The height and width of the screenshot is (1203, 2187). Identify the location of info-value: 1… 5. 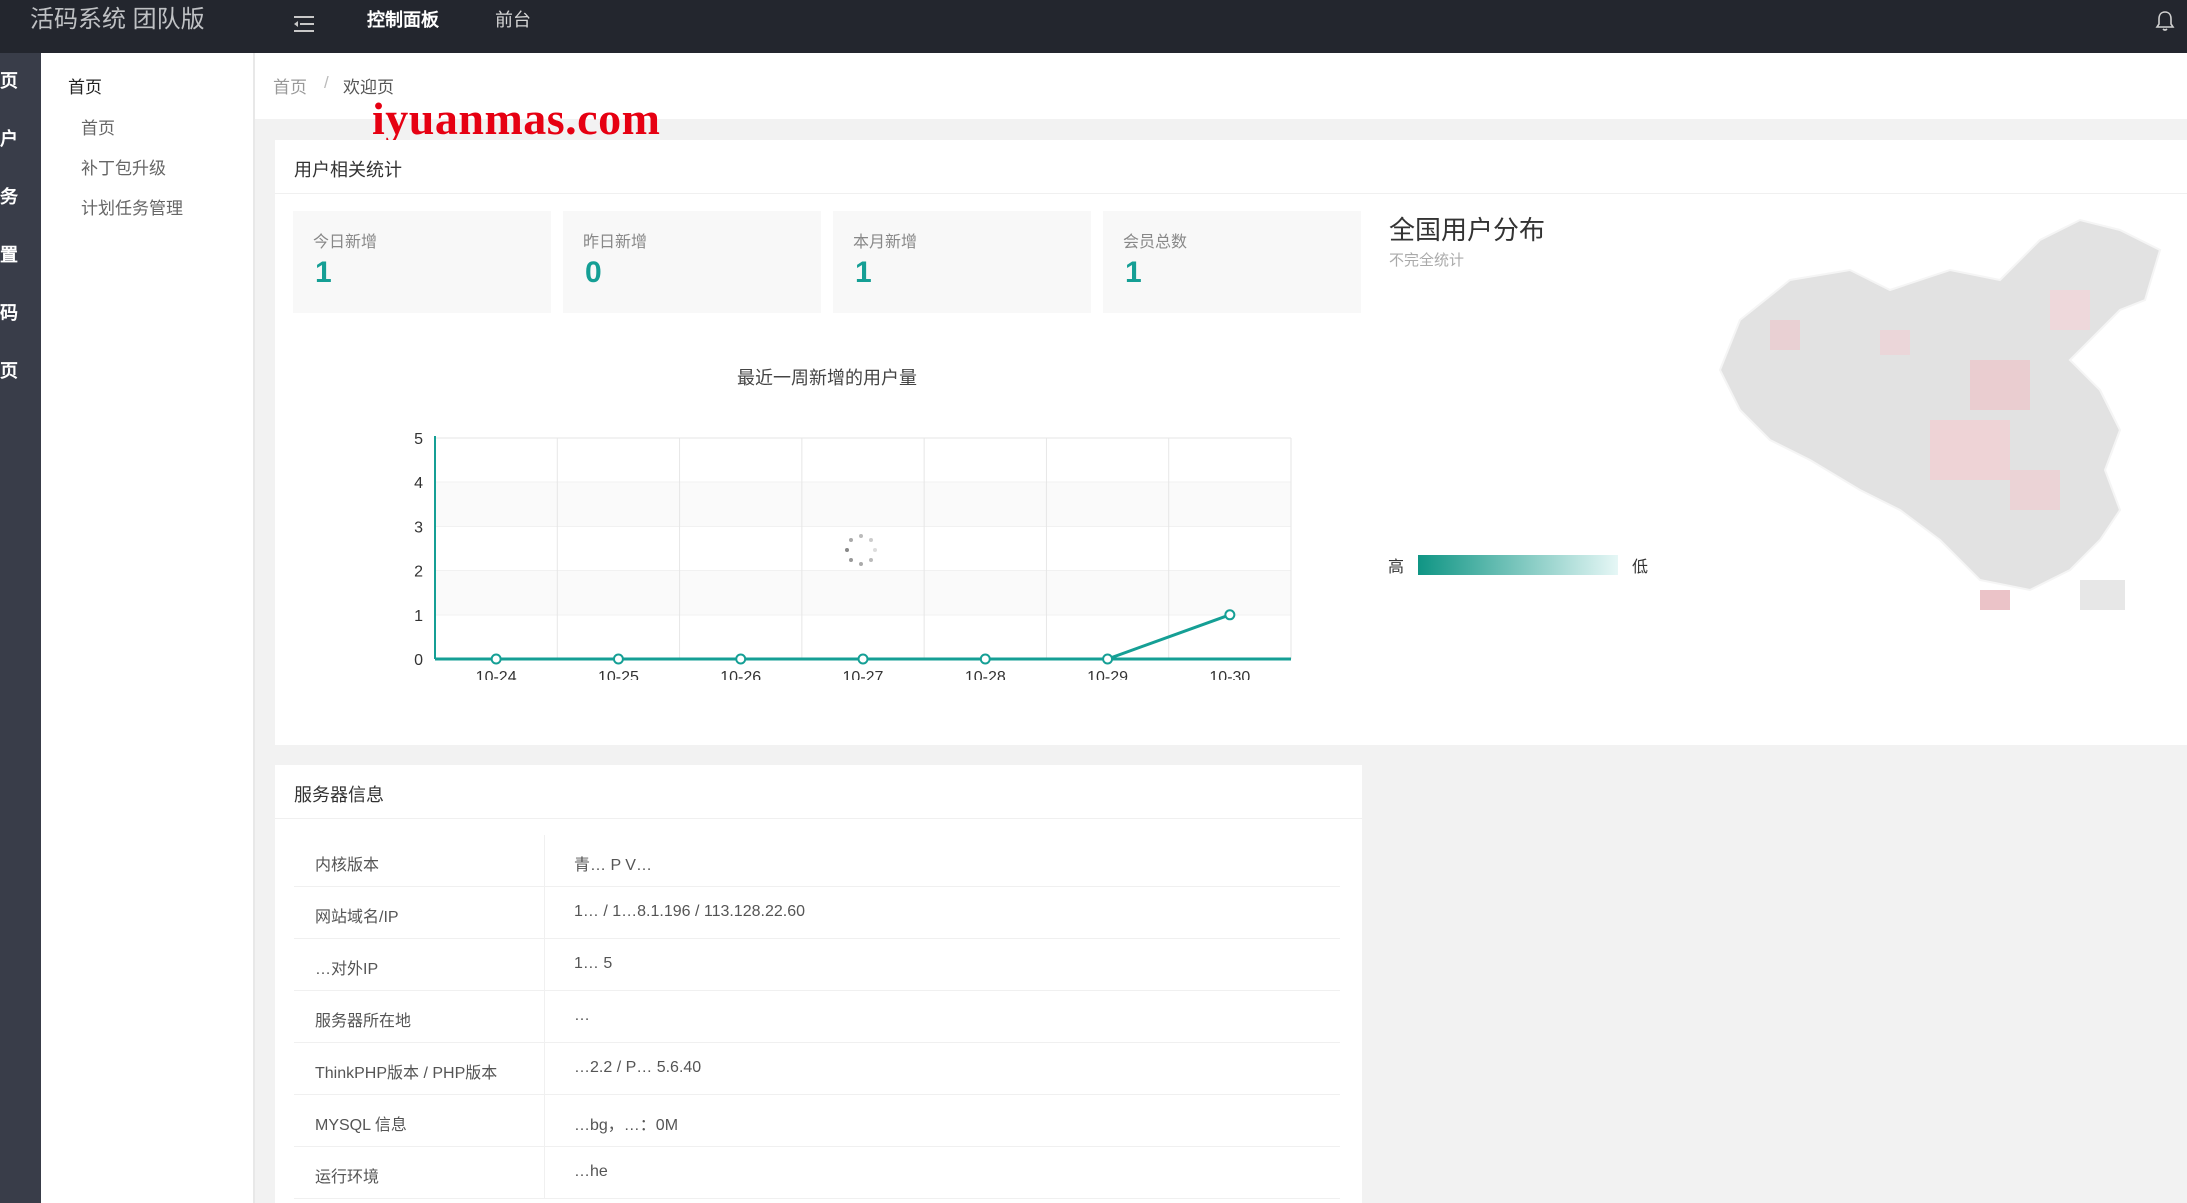
(593, 963).